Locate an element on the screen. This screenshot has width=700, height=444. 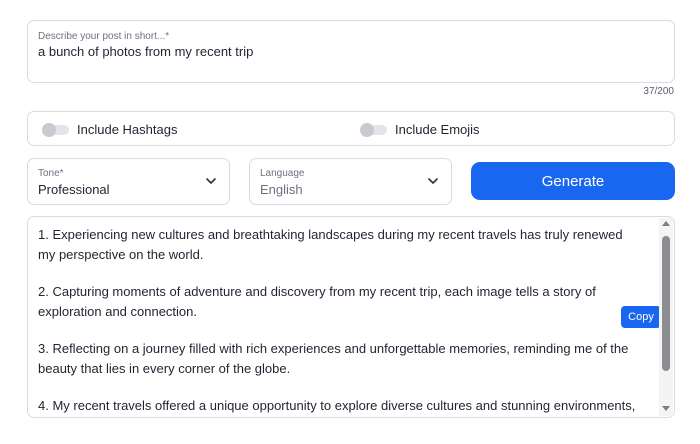
include-emojis-label: Include Emojis is located at coordinates (437, 129).